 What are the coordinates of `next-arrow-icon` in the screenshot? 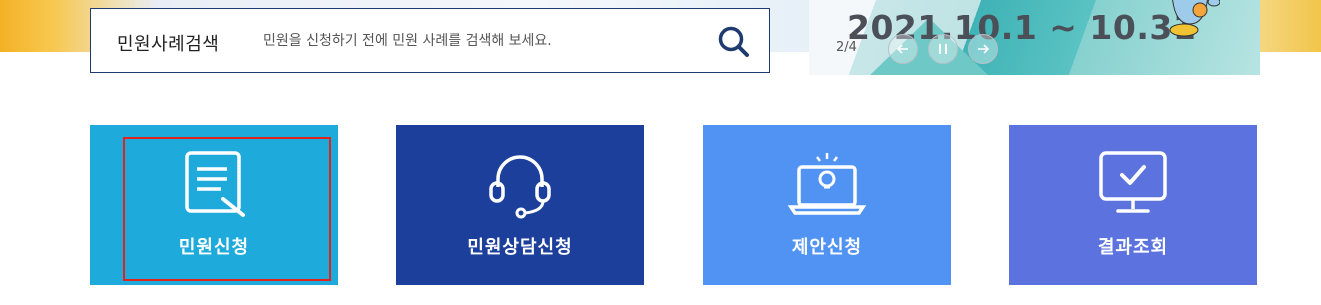 It's located at (984, 49).